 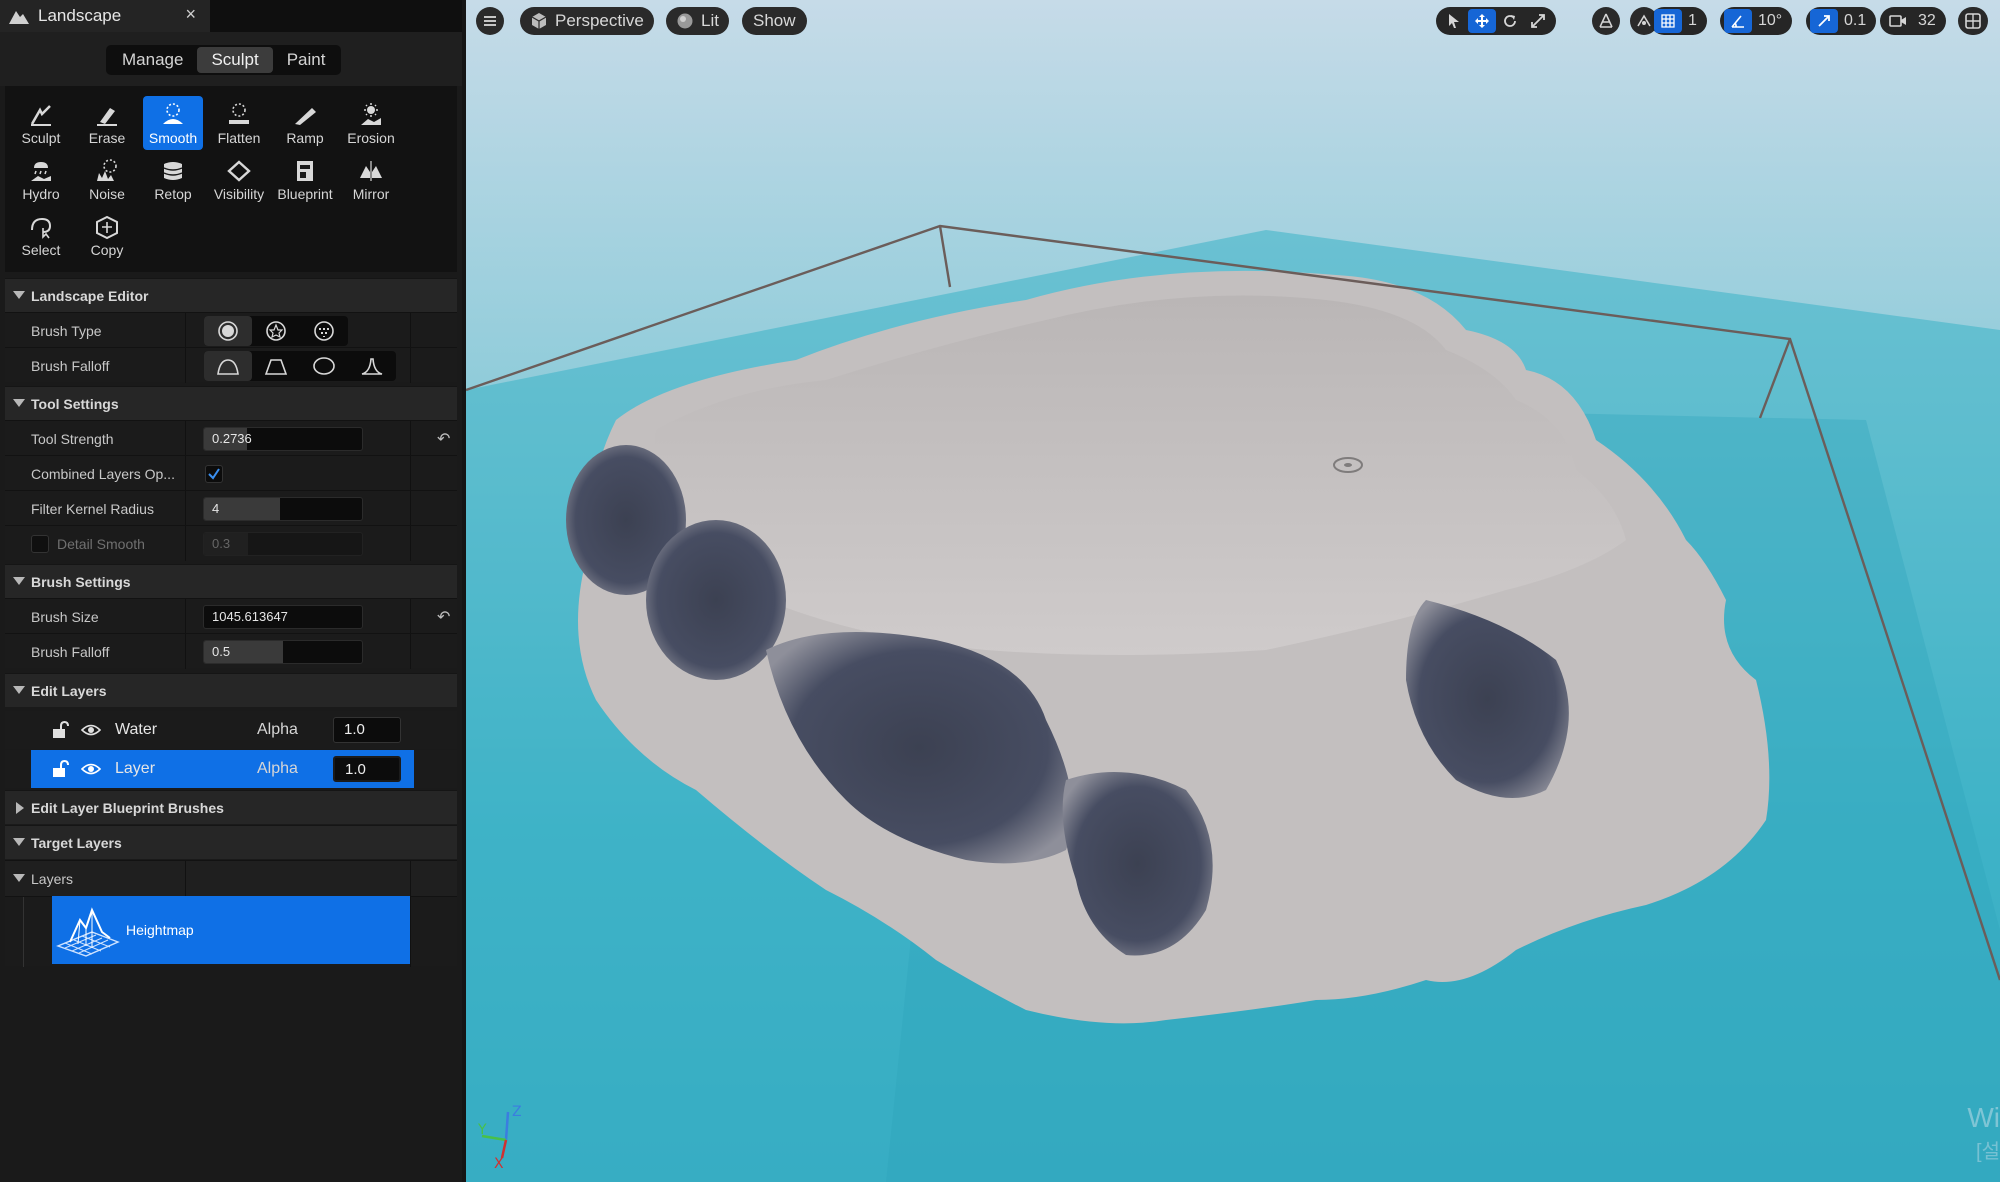 I want to click on circle-brush-icon, so click(x=228, y=331).